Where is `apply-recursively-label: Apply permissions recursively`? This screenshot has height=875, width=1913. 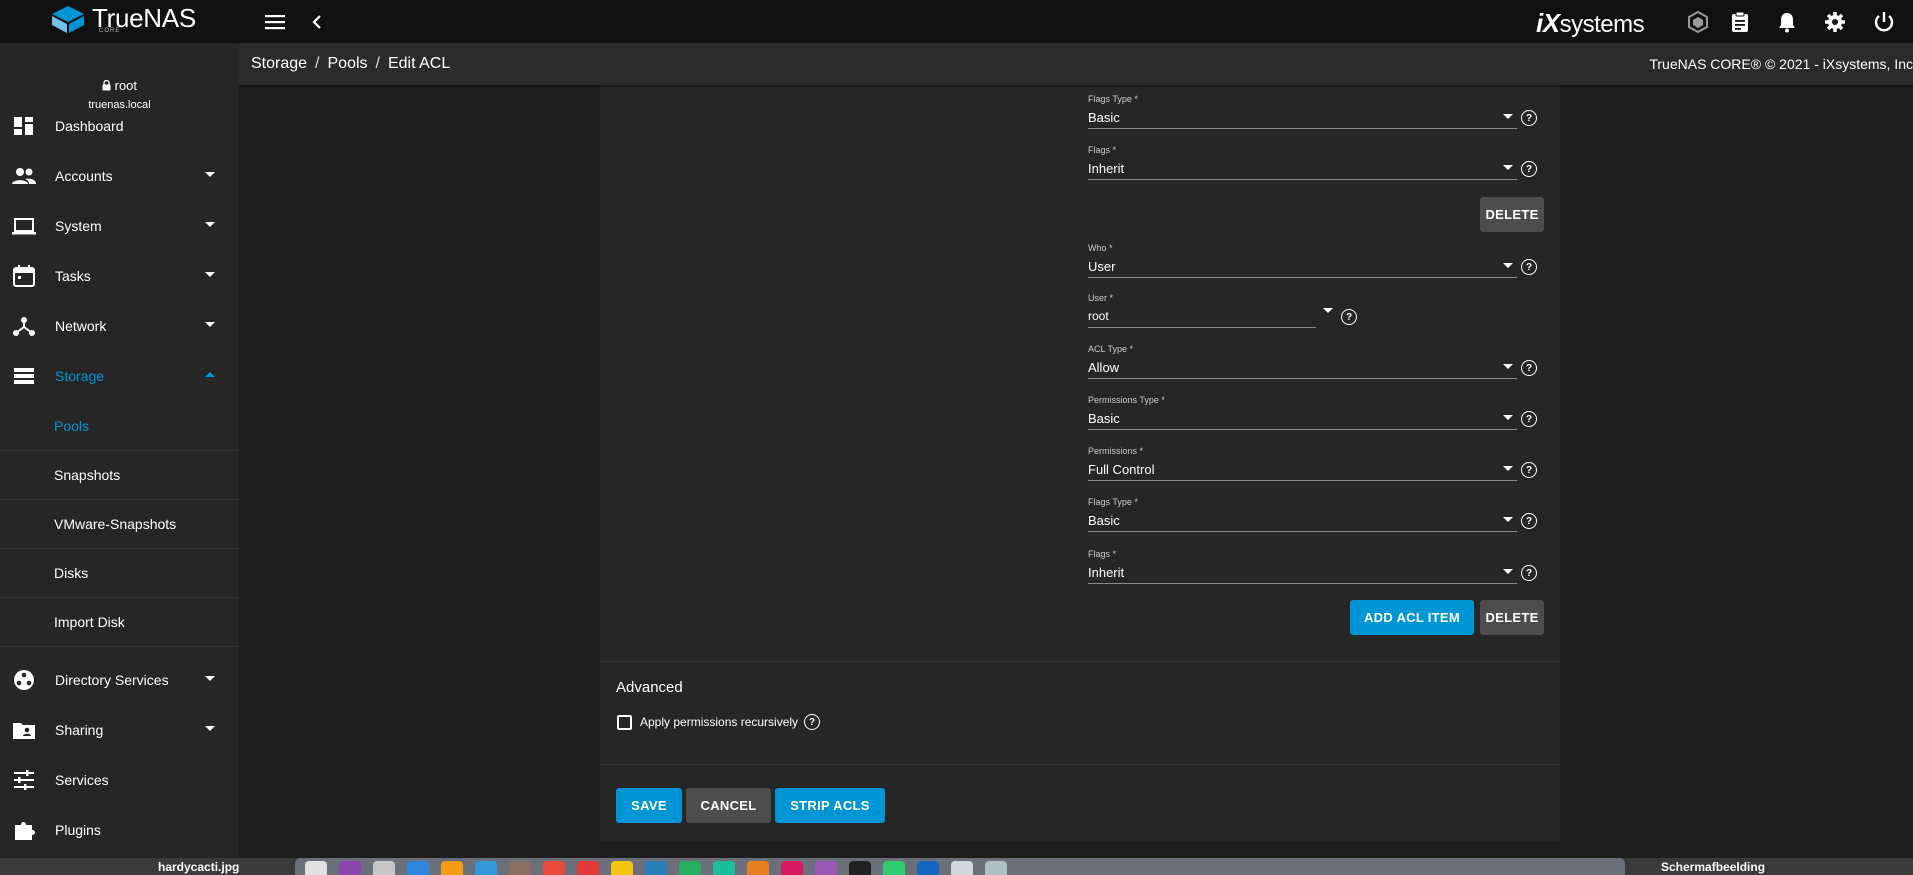
apply-recursively-label: Apply permissions recursively is located at coordinates (719, 722).